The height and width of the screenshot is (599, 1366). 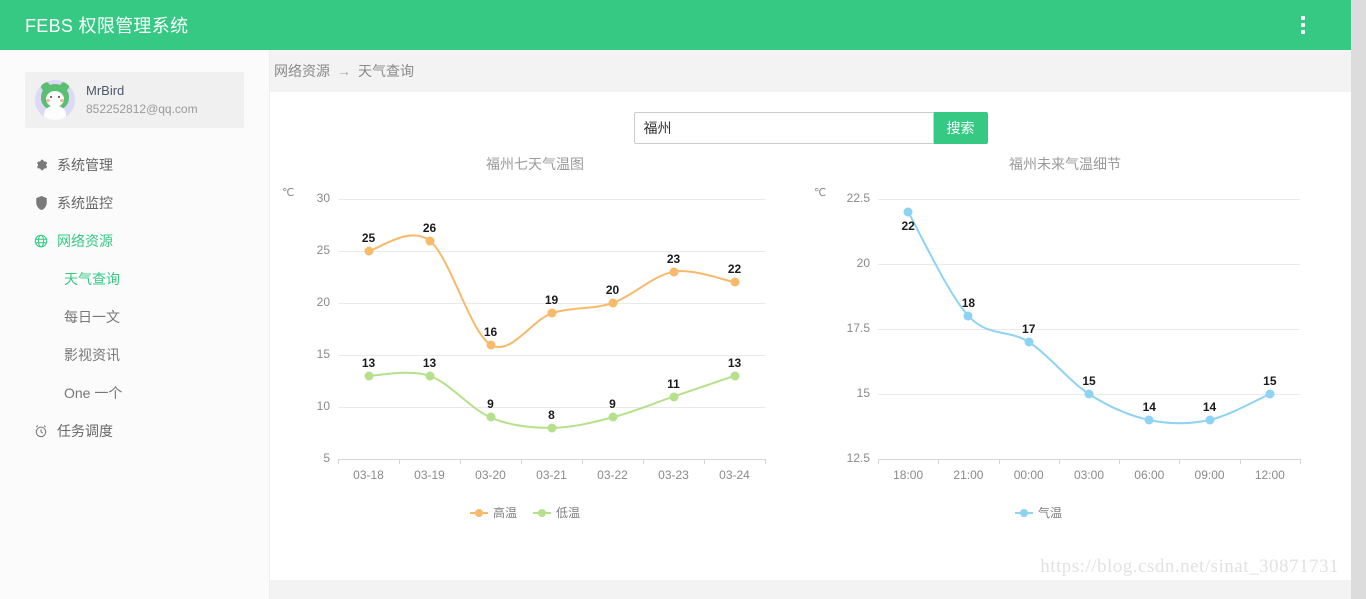 I want to click on search-input, so click(x=783, y=128).